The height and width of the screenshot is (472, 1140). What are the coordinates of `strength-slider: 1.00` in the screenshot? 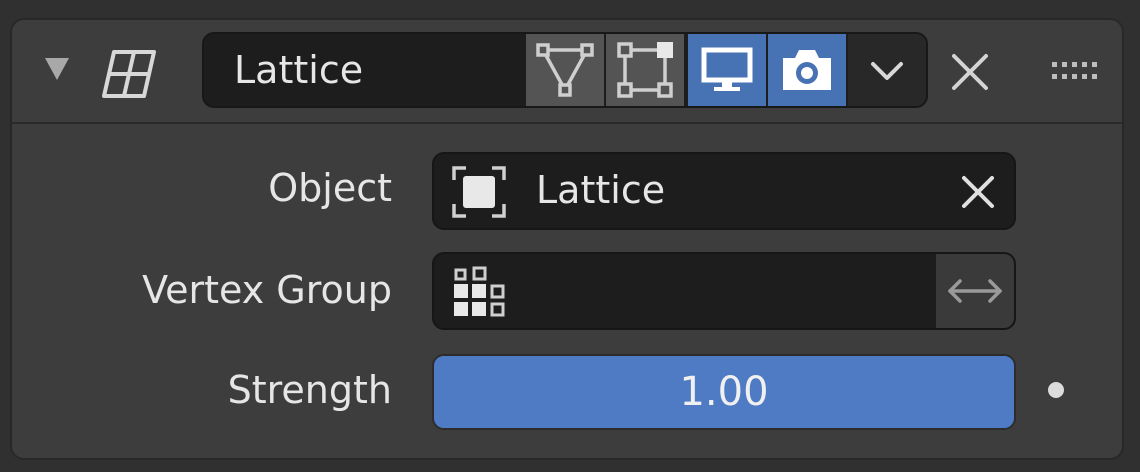 It's located at (724, 392).